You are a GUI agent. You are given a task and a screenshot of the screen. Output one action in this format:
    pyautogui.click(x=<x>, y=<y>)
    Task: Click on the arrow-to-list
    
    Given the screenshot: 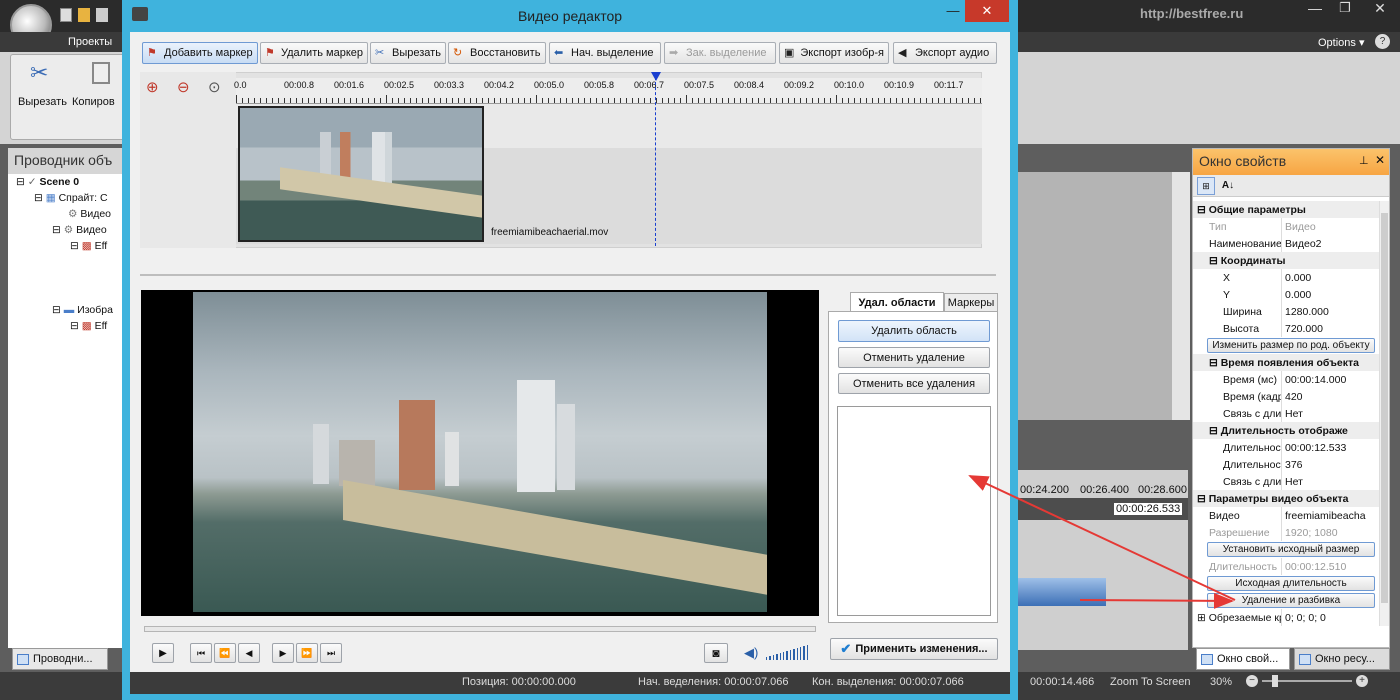 What is the action you would take?
    pyautogui.click(x=1102, y=538)
    